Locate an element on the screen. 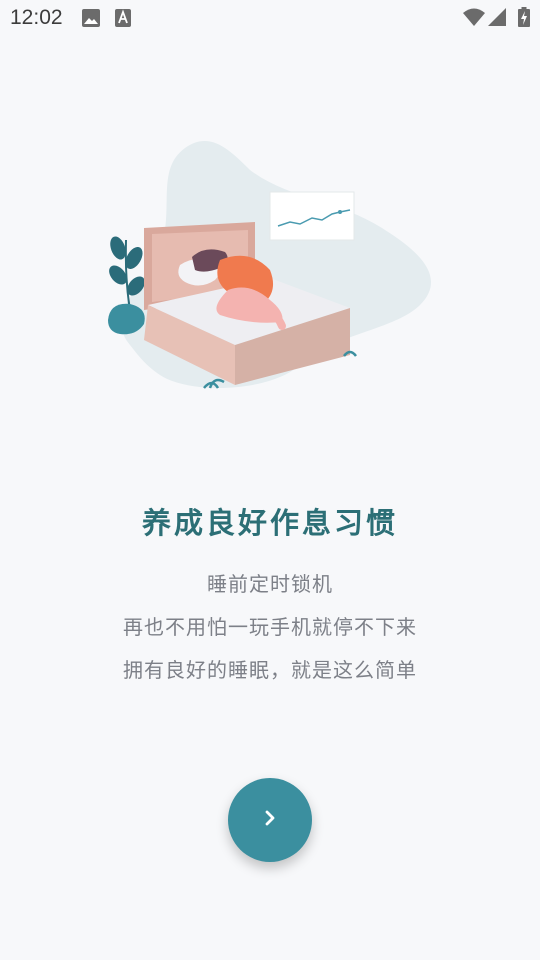 Image resolution: width=540 pixels, height=960 pixels. next-button is located at coordinates (270, 820).